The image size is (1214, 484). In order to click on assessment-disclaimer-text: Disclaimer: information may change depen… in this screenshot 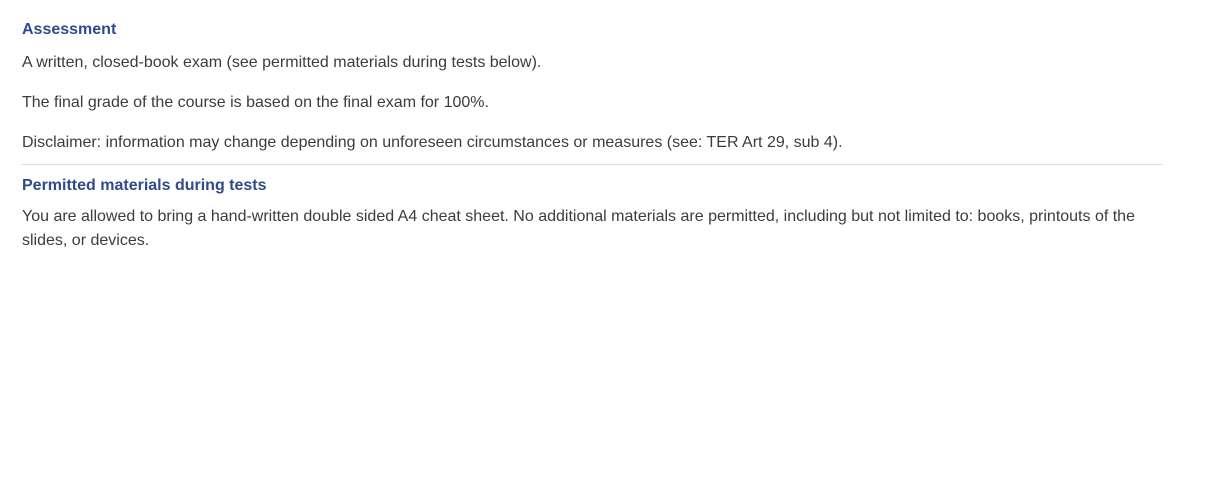, I will do `click(432, 142)`.